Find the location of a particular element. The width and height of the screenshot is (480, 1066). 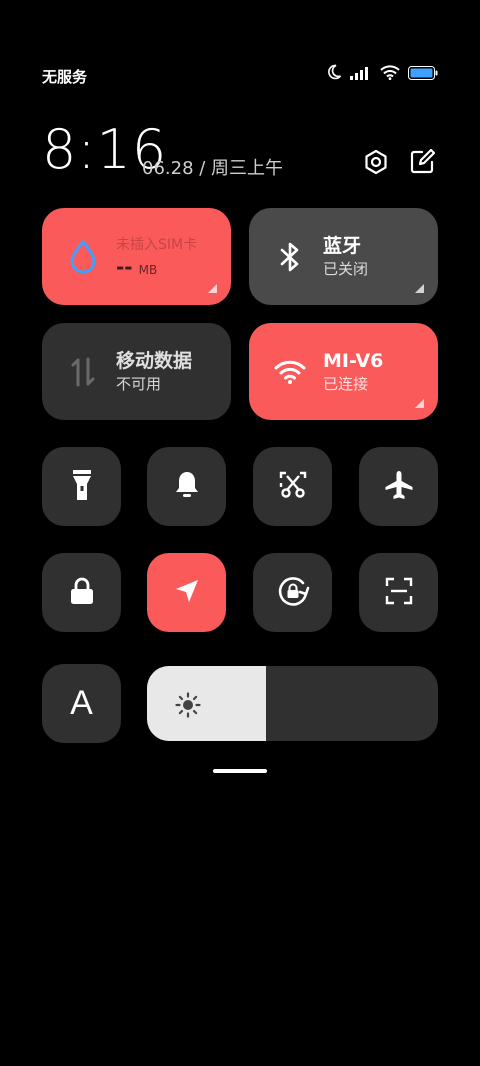

flashlight-toggle is located at coordinates (81, 486).